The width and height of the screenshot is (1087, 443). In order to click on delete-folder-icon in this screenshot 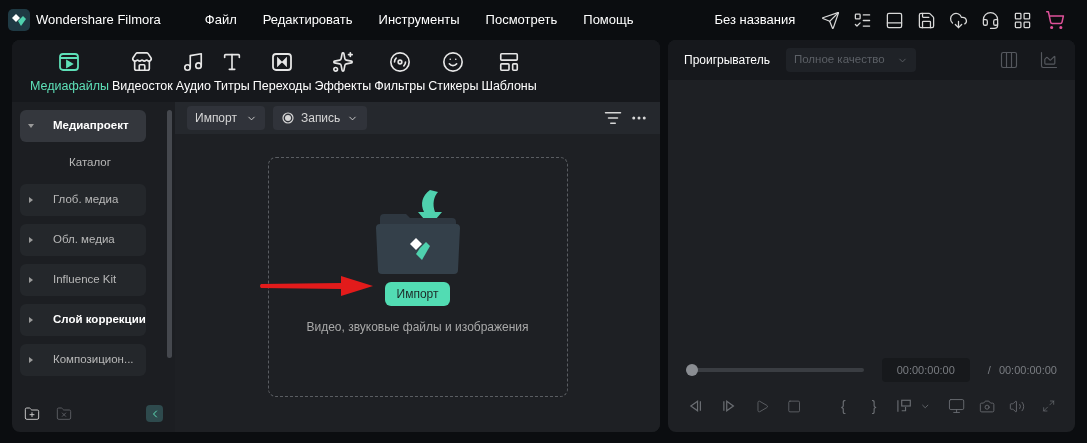, I will do `click(64, 413)`.